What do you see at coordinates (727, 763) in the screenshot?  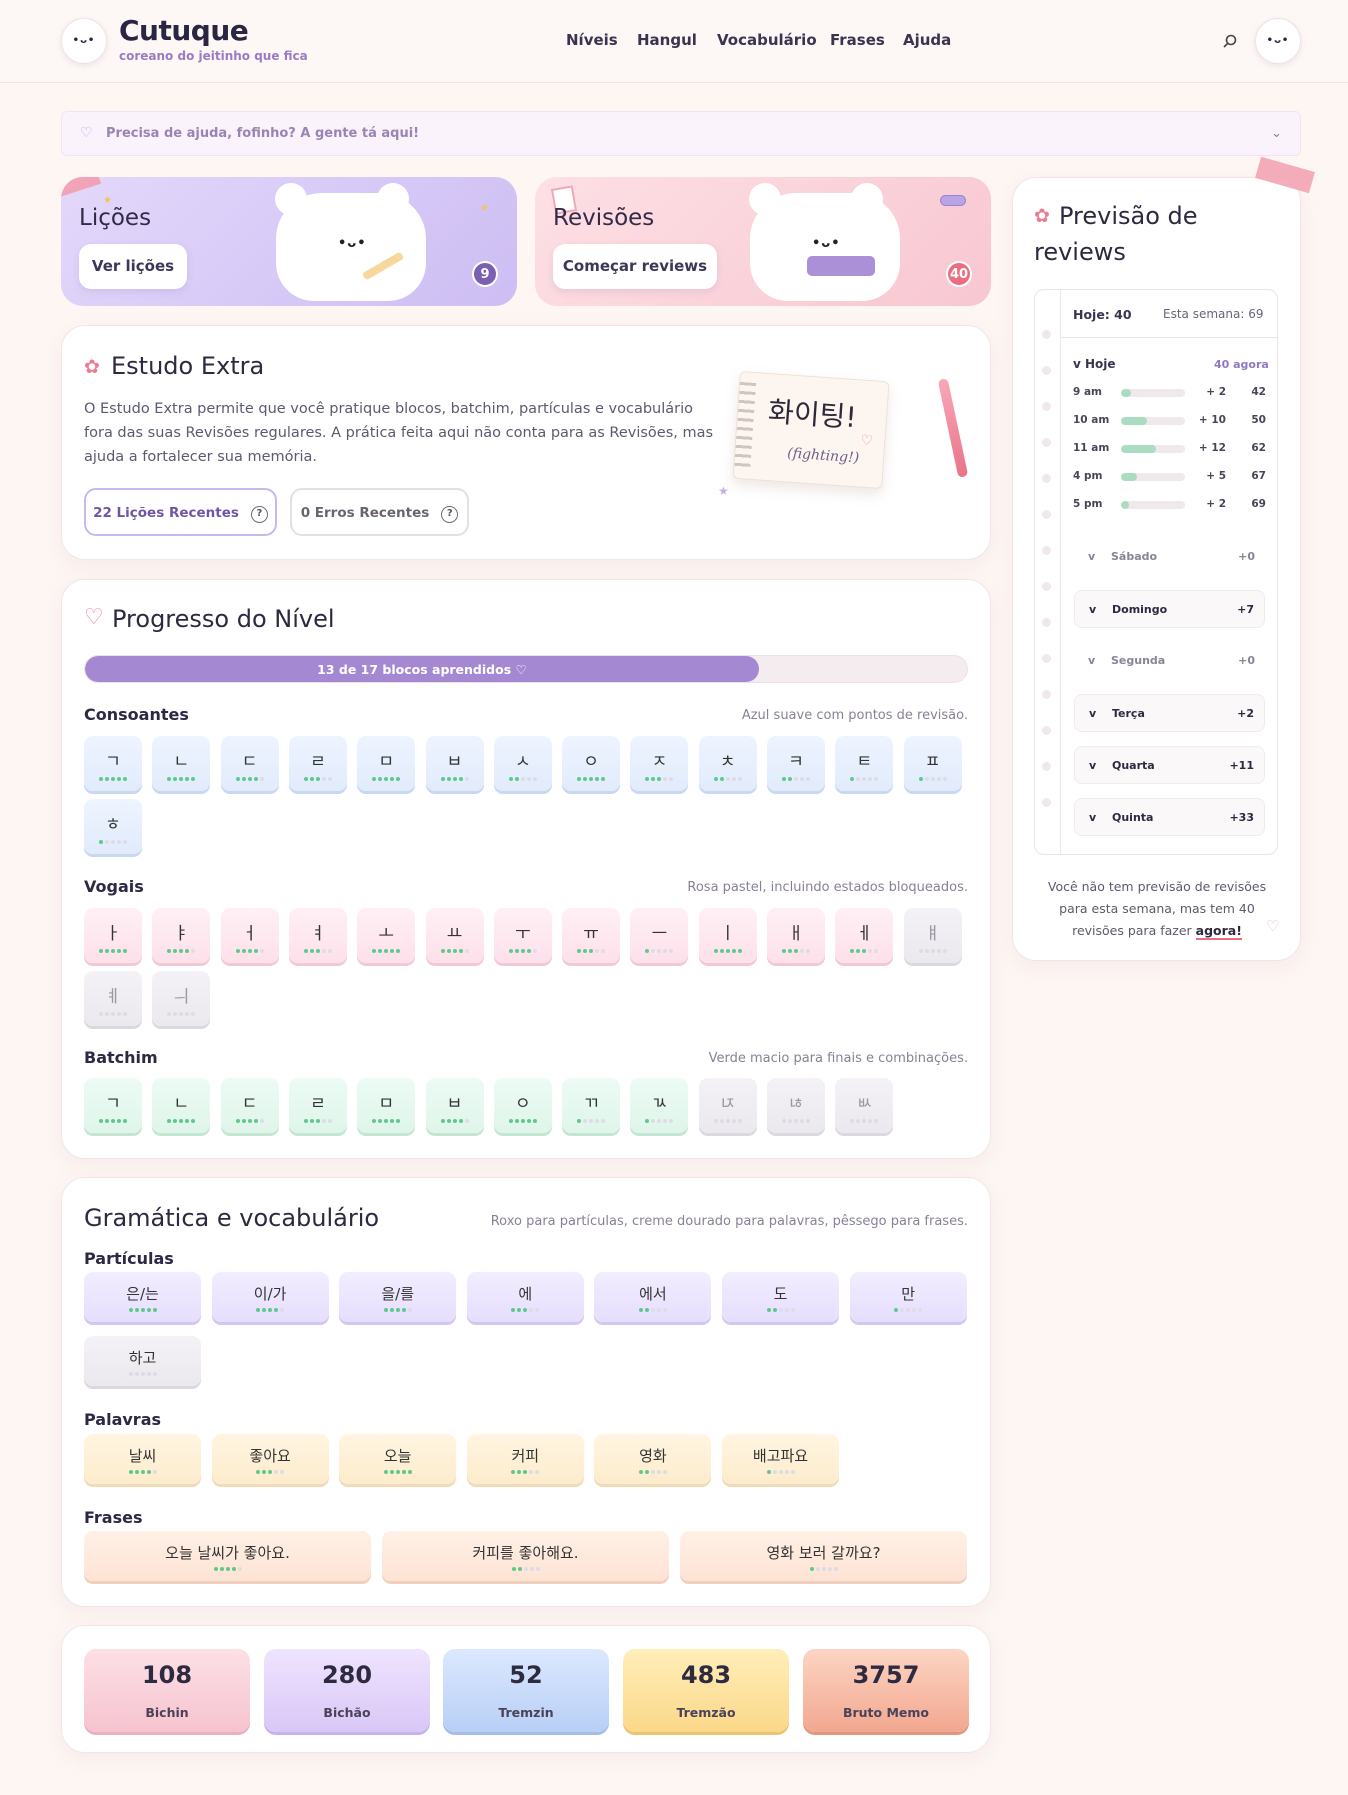 I see `hangul-tile: ㅊ` at bounding box center [727, 763].